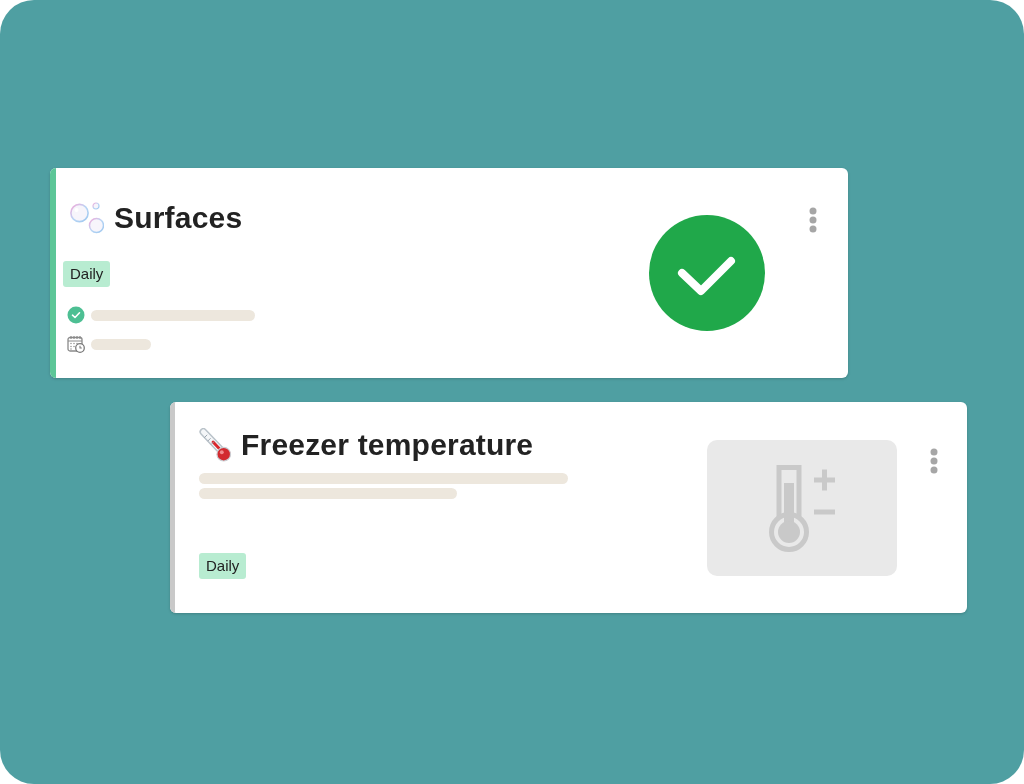  What do you see at coordinates (387, 445) in the screenshot?
I see `card-title: Freezer temperature` at bounding box center [387, 445].